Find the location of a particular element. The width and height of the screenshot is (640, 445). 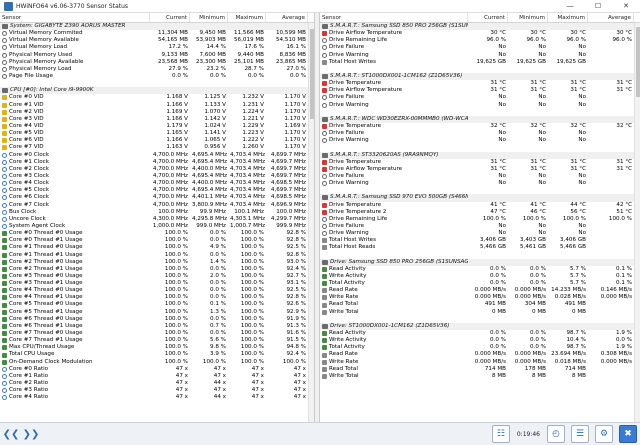

table-row: Page File Usage 0.0 % 0.0 % 0.0 % 0.0 % is located at coordinates (157, 76).